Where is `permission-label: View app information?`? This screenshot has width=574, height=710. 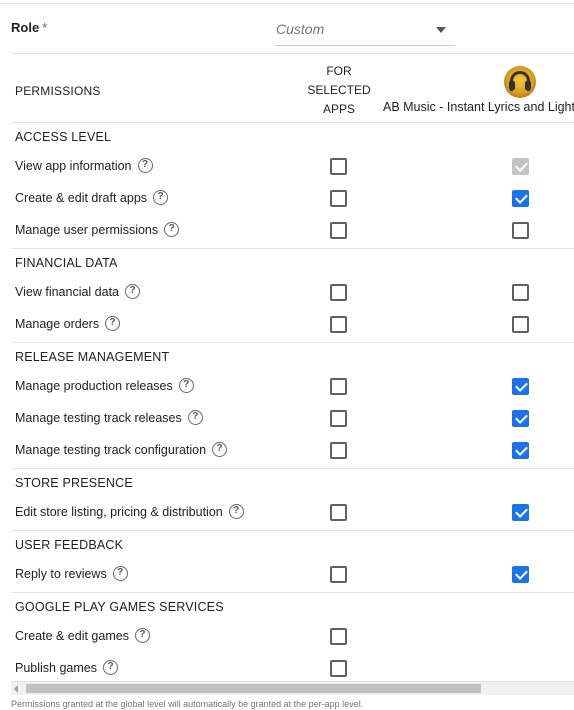 permission-label: View app information? is located at coordinates (84, 165).